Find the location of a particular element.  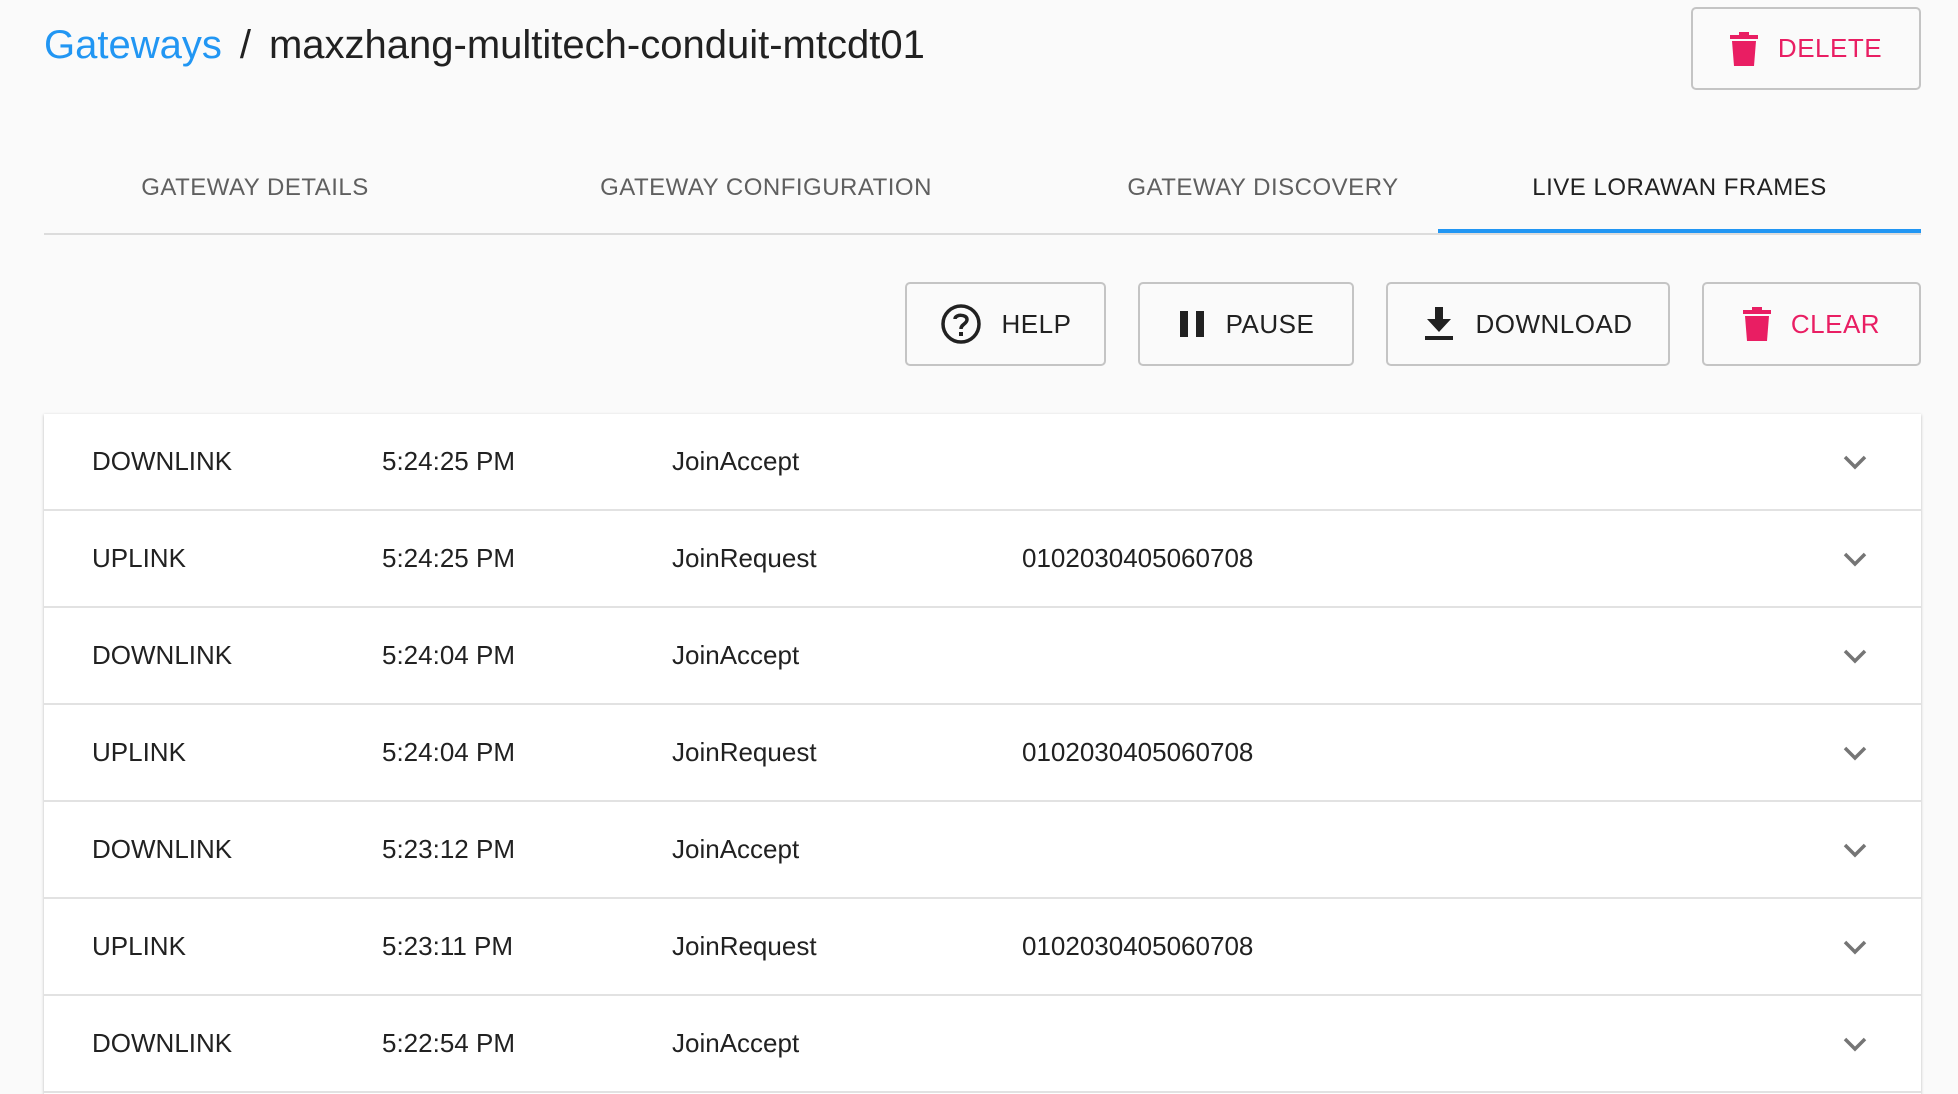

help-circle-icon is located at coordinates (961, 324).